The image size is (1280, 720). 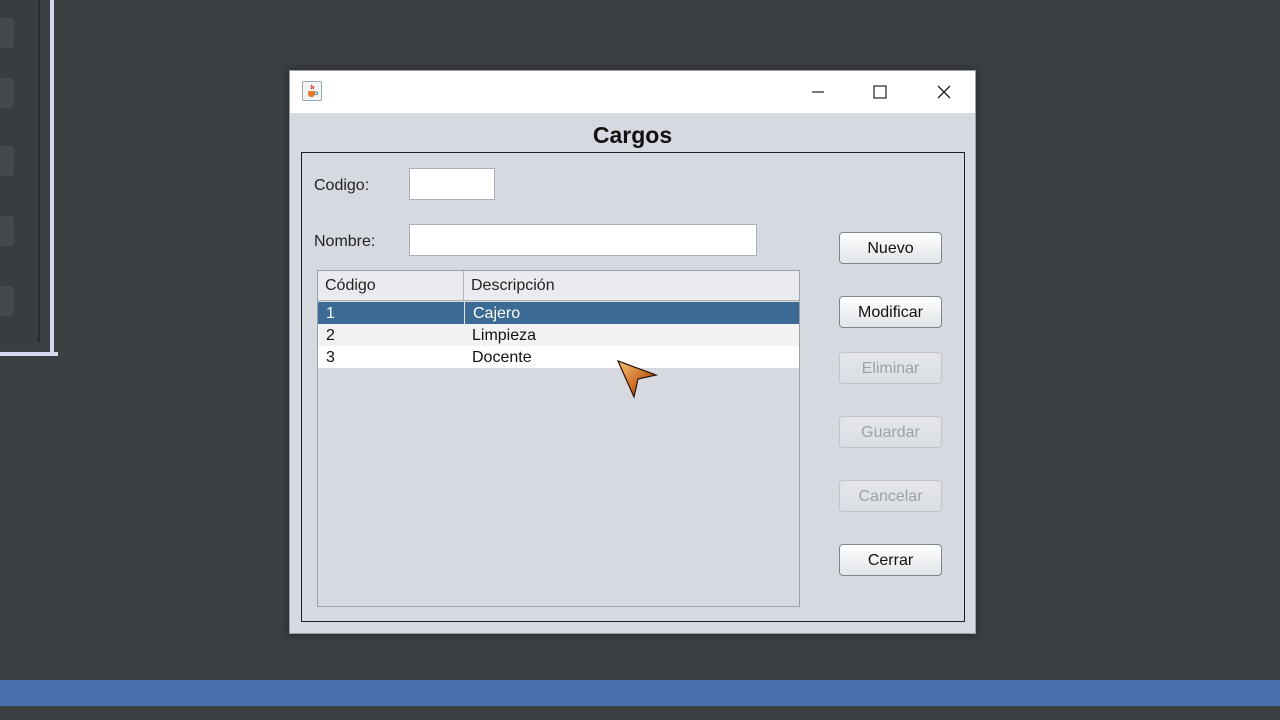 What do you see at coordinates (312, 91) in the screenshot?
I see `java-cup-icon` at bounding box center [312, 91].